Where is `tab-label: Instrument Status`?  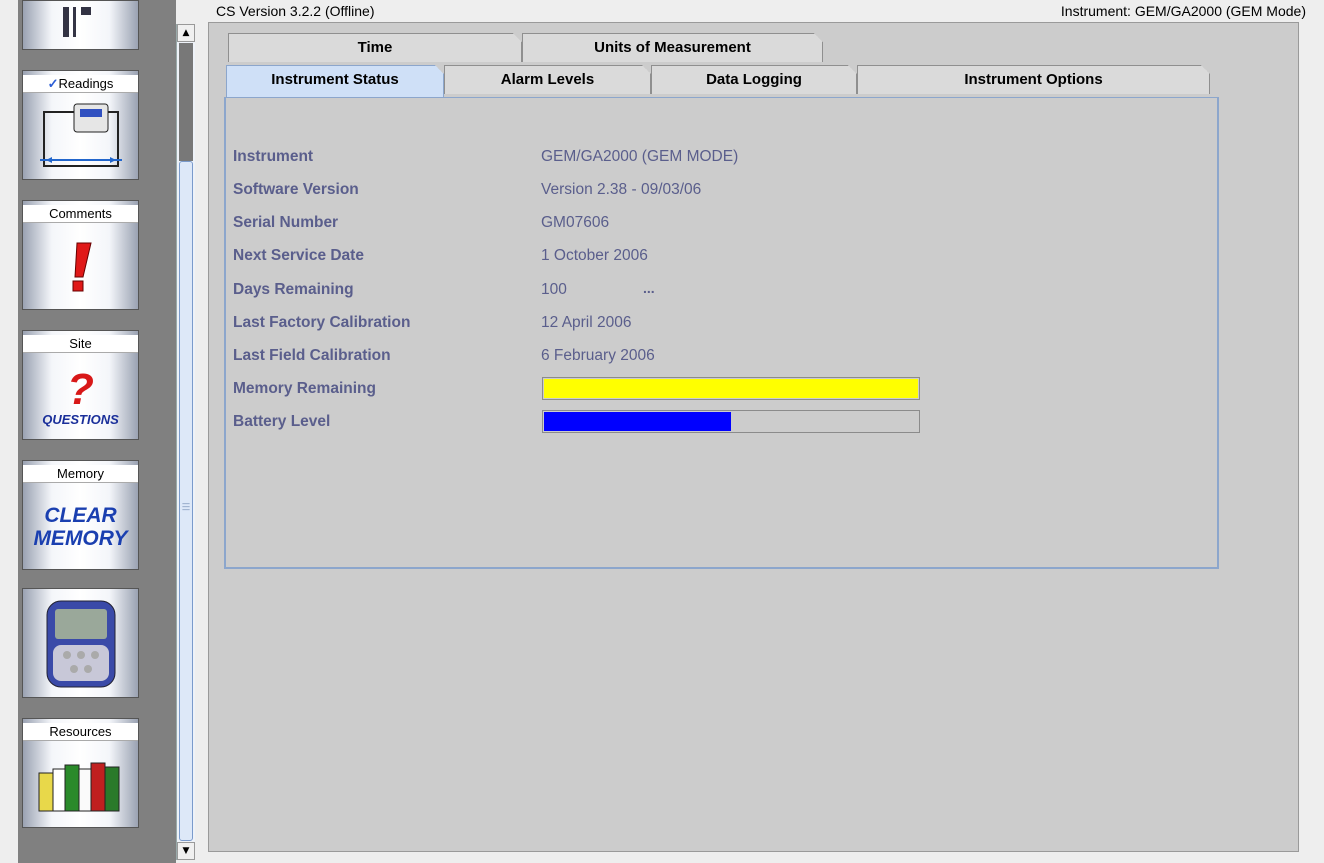 tab-label: Instrument Status is located at coordinates (335, 79).